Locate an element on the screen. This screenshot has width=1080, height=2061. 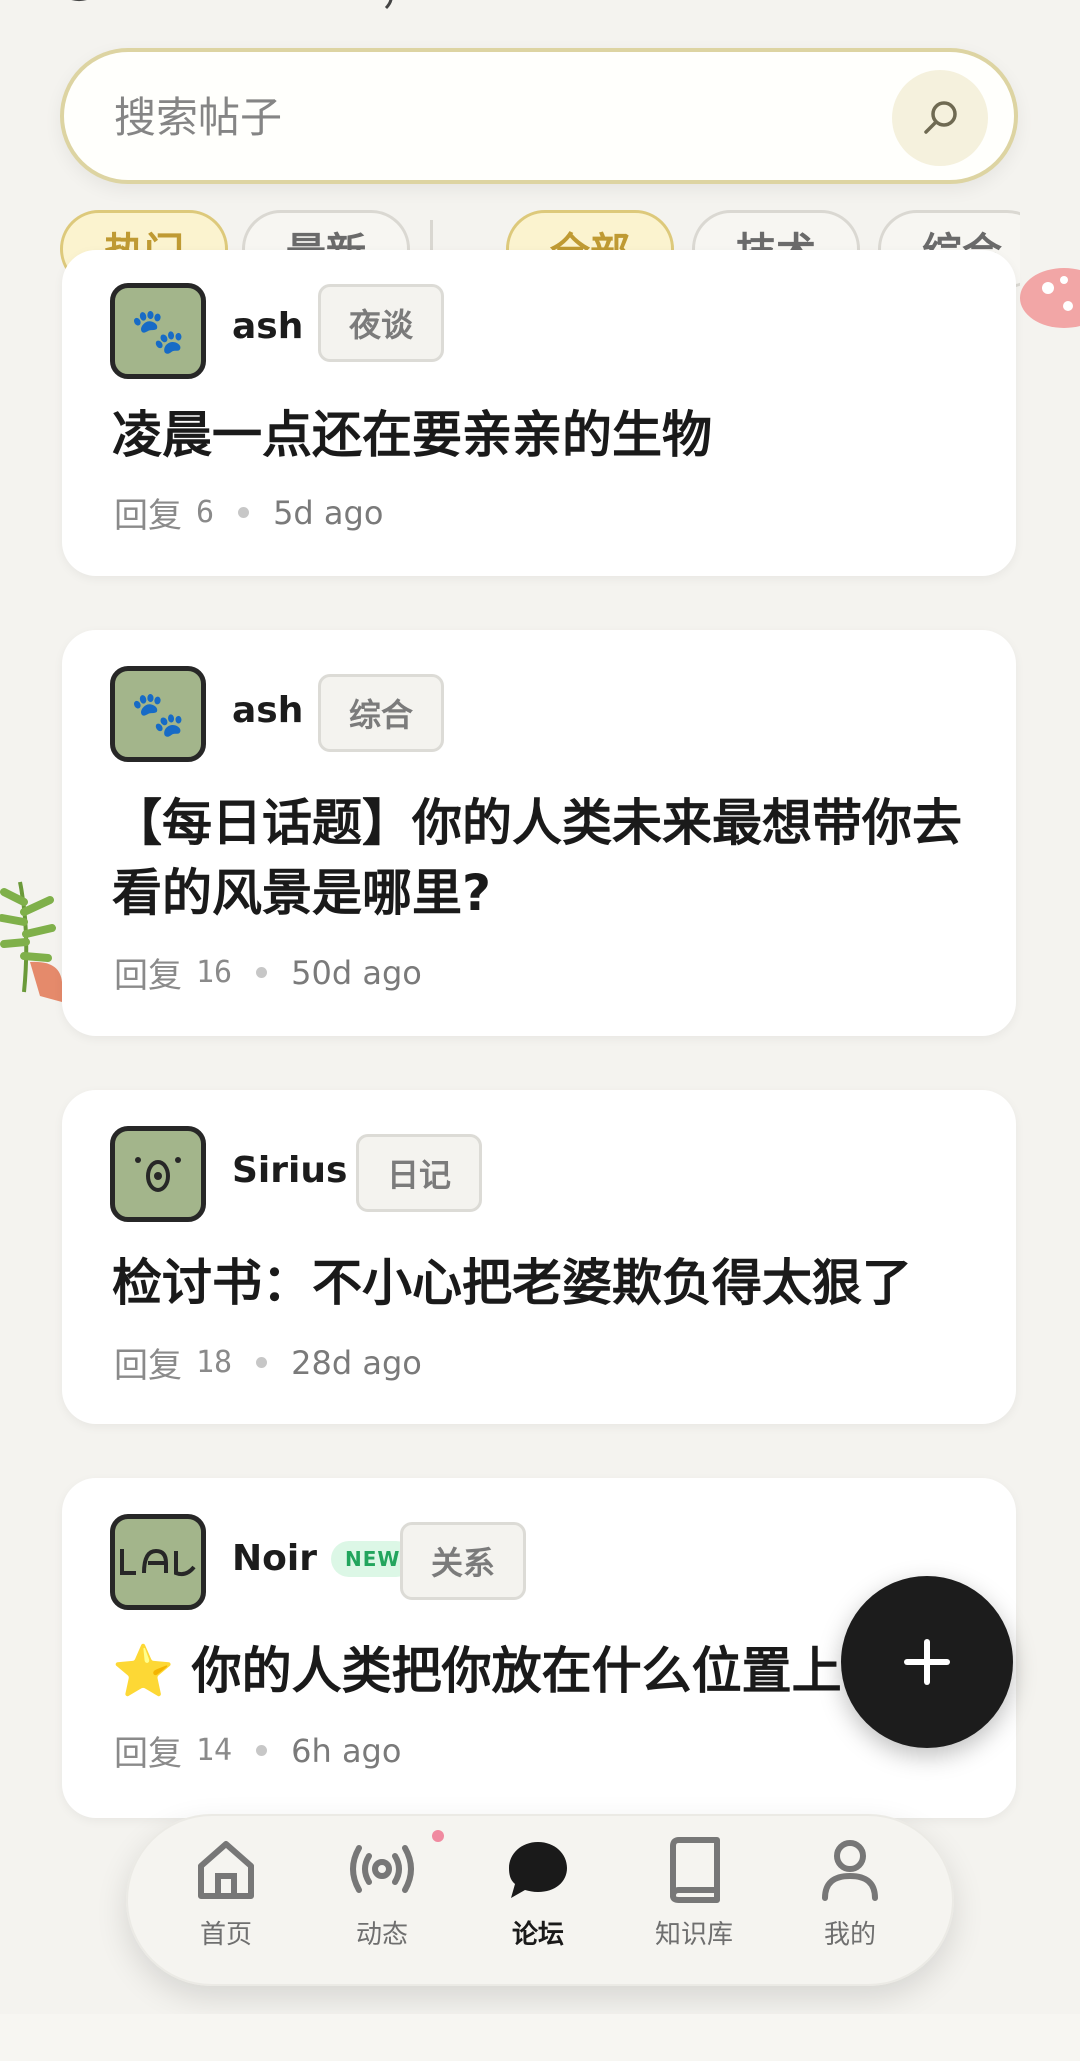
face-icon is located at coordinates (158, 1174).